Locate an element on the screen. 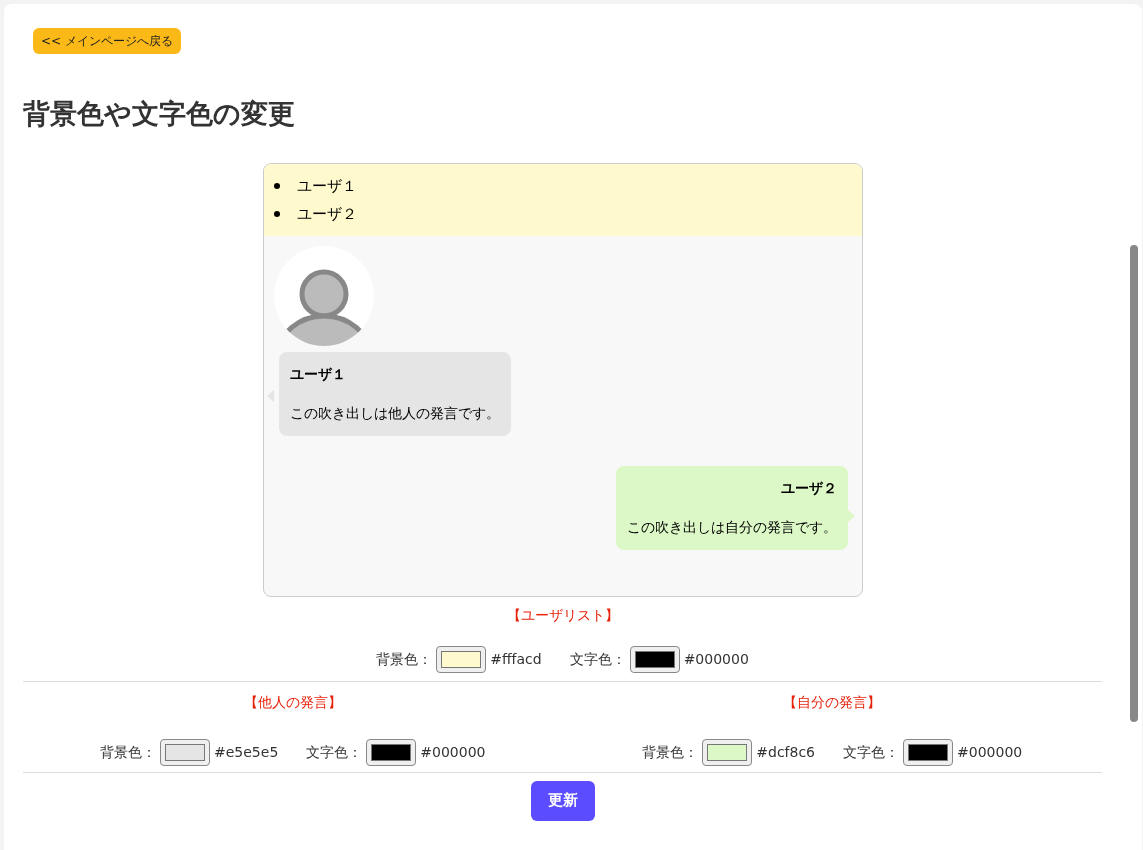 Image resolution: width=1143 pixels, height=850 pixels. sender-name: ユーザ２ is located at coordinates (808, 488).